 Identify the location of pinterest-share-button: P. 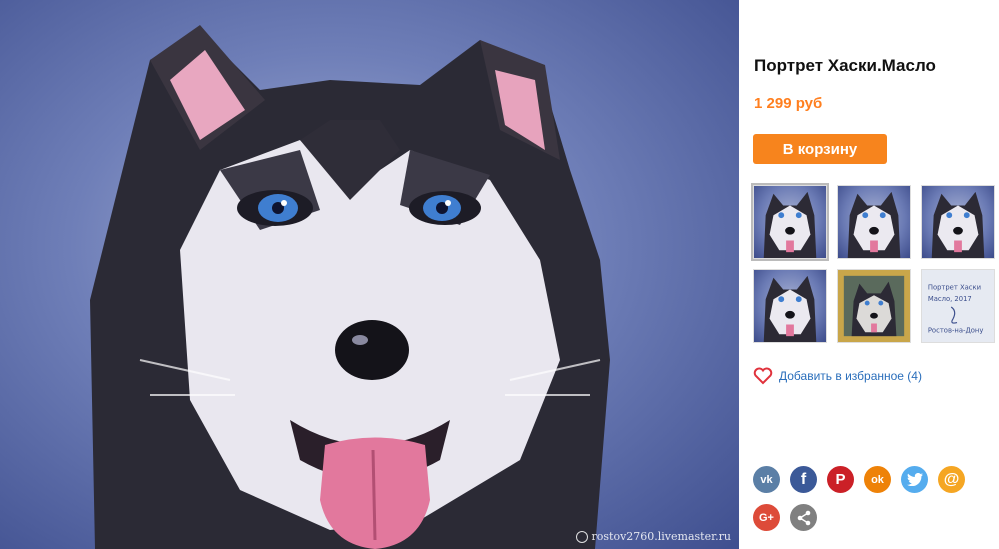
(840, 479).